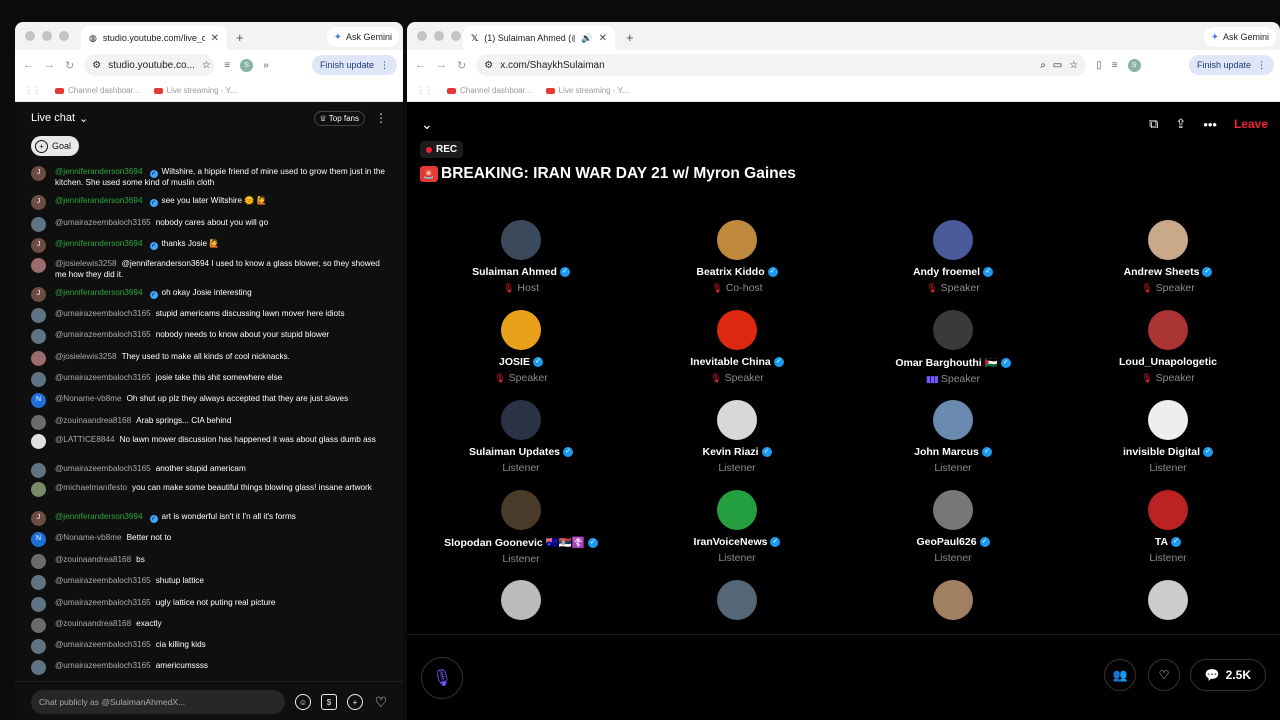 The image size is (1280, 720). What do you see at coordinates (47, 36) in the screenshot?
I see `window-controls` at bounding box center [47, 36].